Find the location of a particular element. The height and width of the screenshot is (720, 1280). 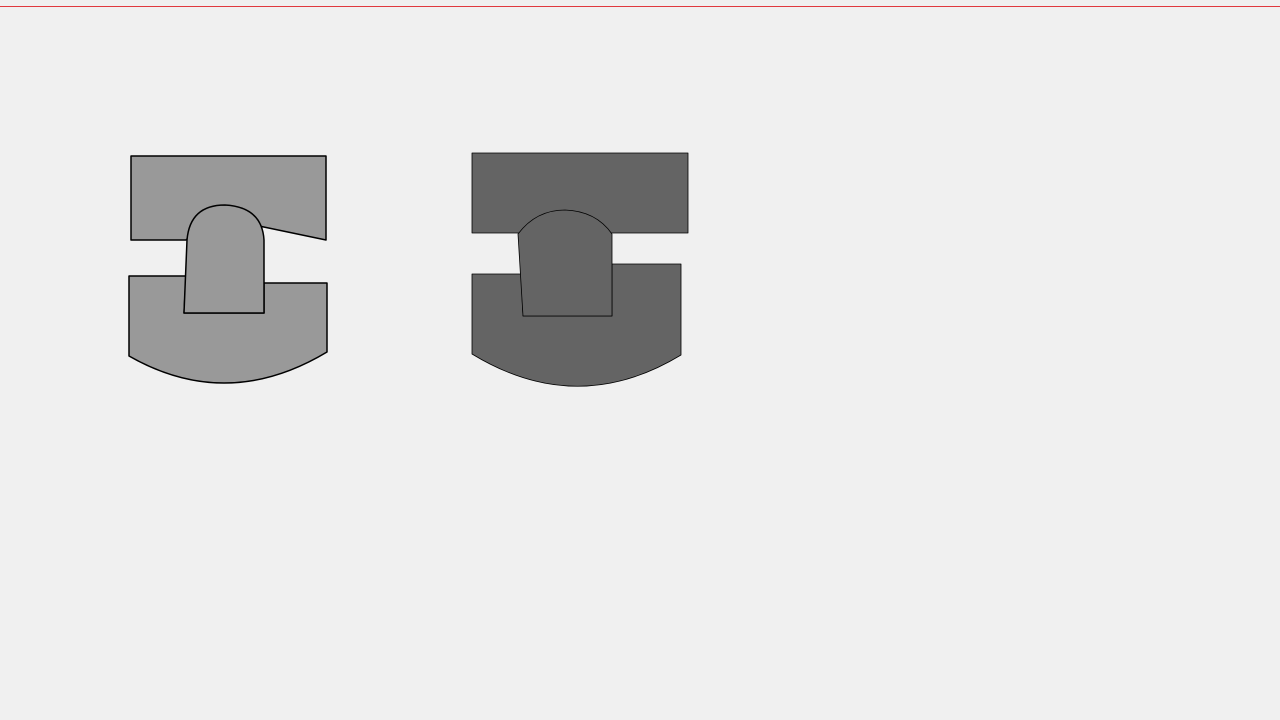

right-figure-arch-piece is located at coordinates (565, 263).